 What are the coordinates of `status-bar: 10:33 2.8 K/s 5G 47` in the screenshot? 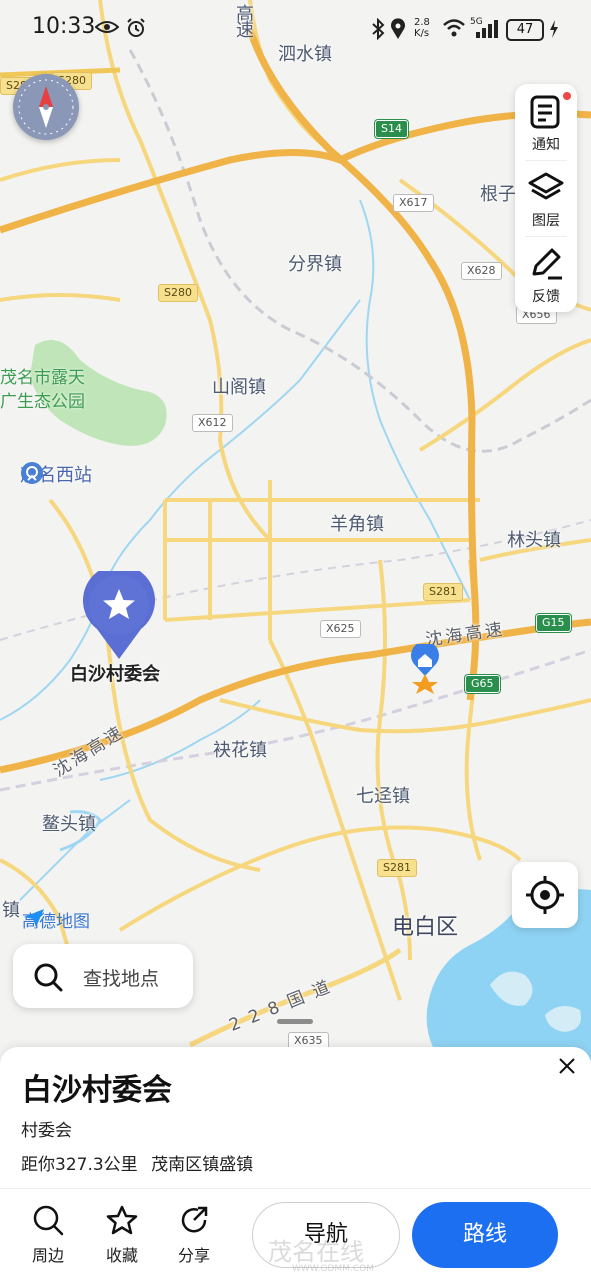 It's located at (295, 29).